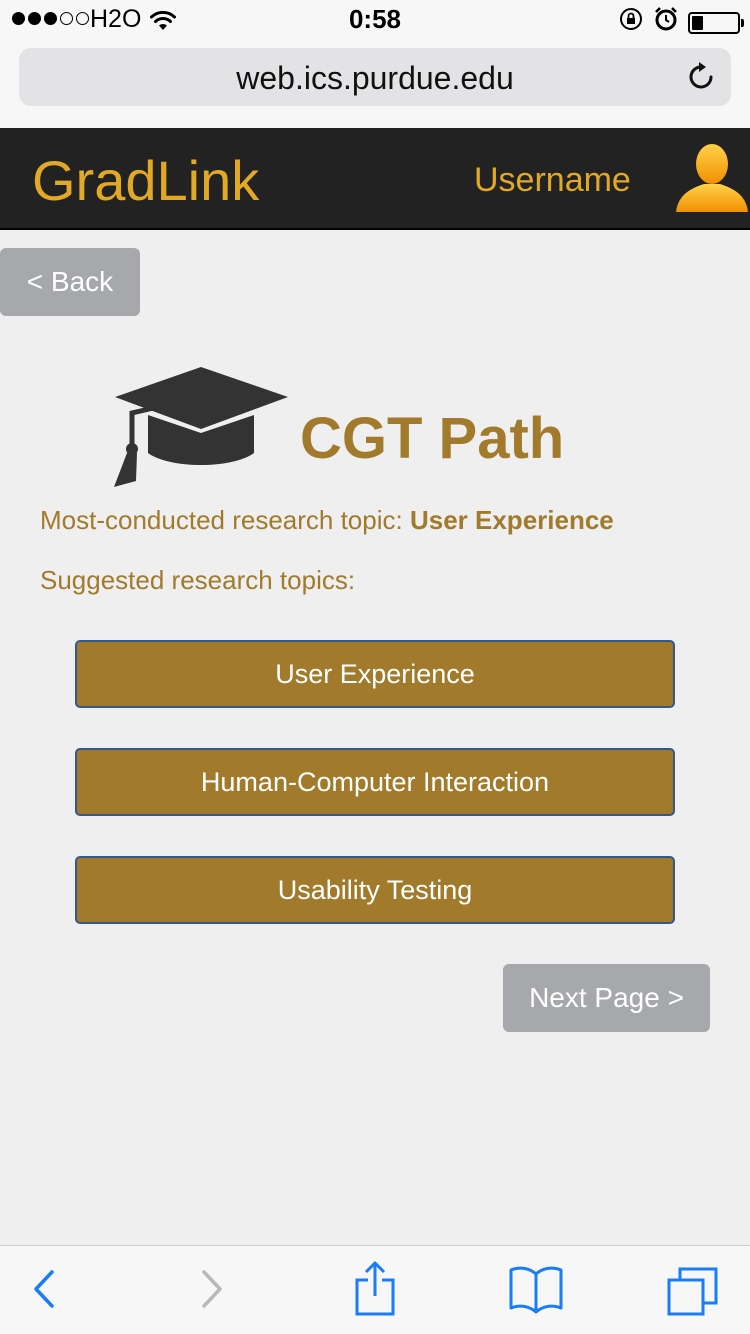 This screenshot has width=750, height=1334. What do you see at coordinates (432, 438) in the screenshot?
I see `page-title: CGT Path` at bounding box center [432, 438].